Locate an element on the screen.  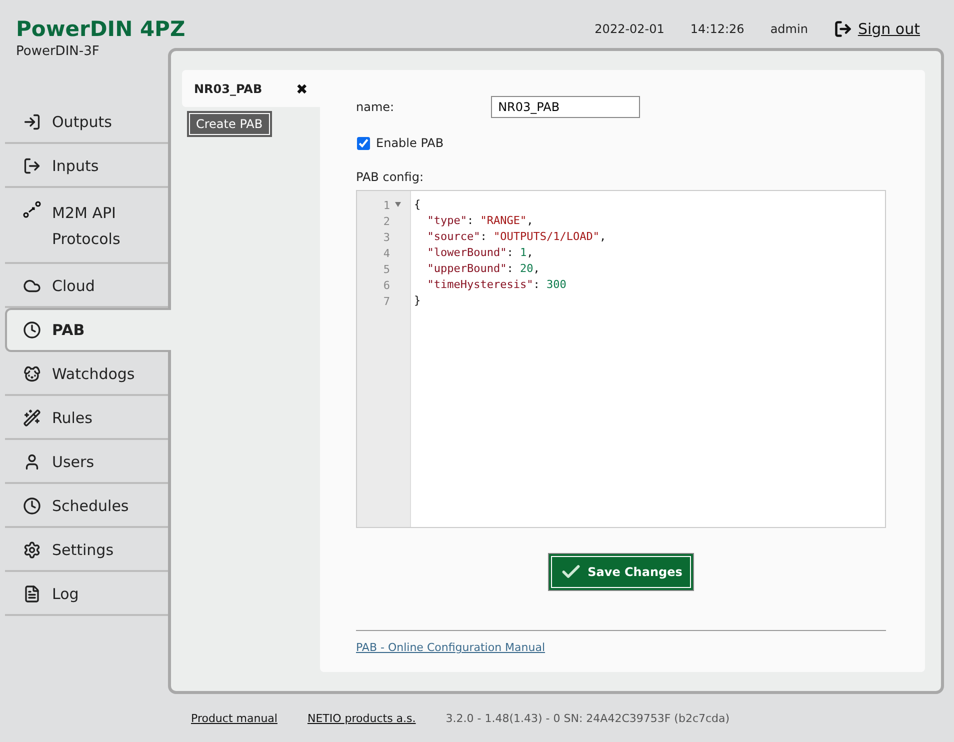
user-icon is located at coordinates (32, 462).